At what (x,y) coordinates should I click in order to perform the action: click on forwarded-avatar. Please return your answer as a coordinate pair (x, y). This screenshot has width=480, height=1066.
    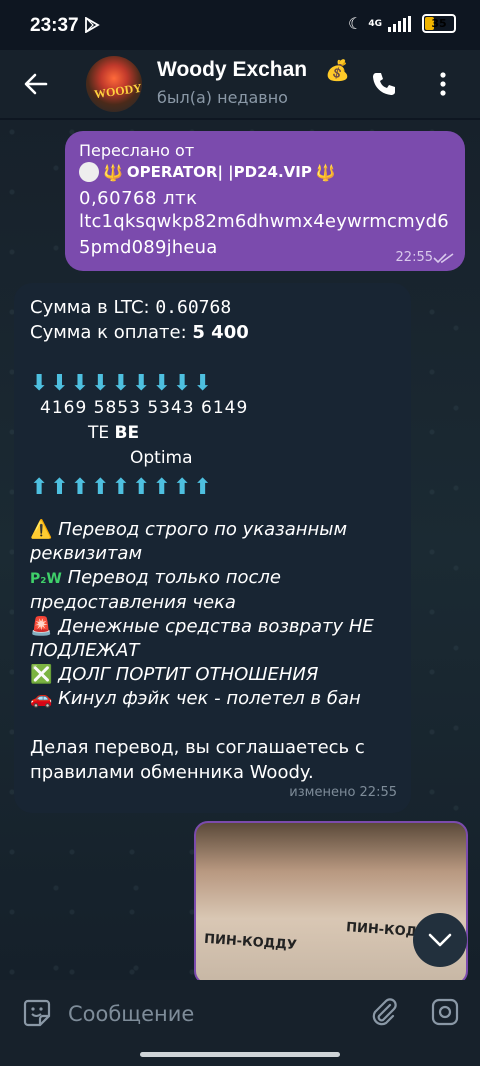
    Looking at the image, I should click on (89, 172).